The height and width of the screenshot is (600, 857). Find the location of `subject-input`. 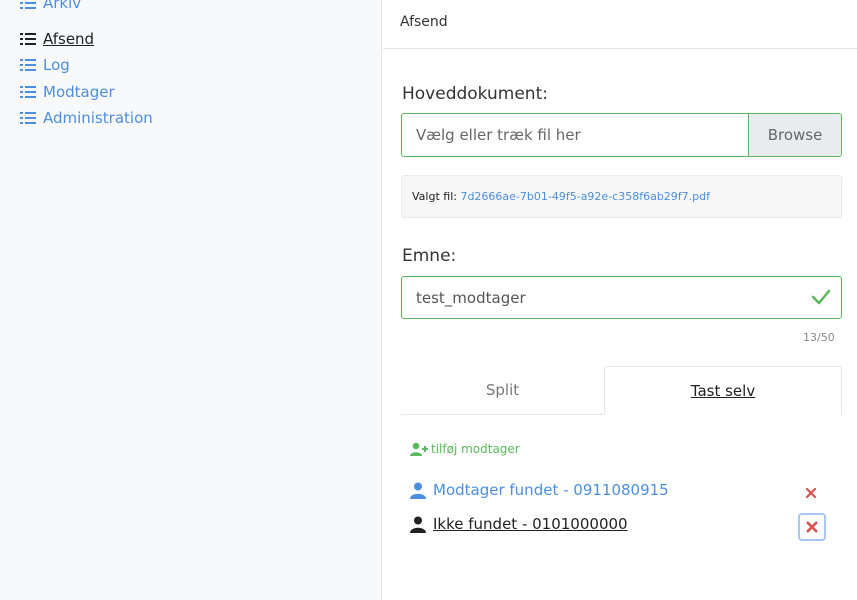

subject-input is located at coordinates (621, 297).